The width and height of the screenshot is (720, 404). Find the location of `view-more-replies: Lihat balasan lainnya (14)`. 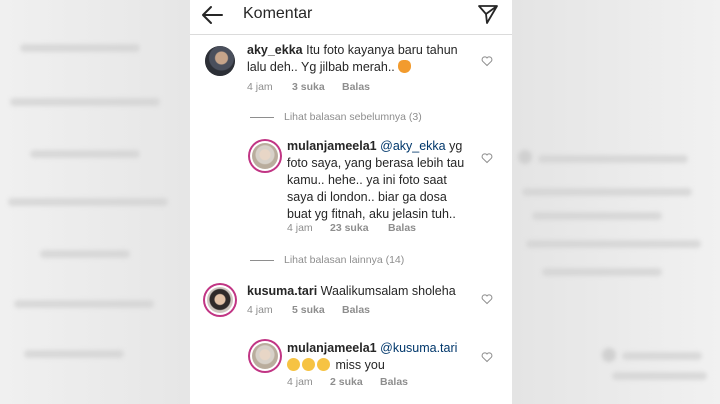

view-more-replies: Lihat balasan lainnya (14) is located at coordinates (327, 260).